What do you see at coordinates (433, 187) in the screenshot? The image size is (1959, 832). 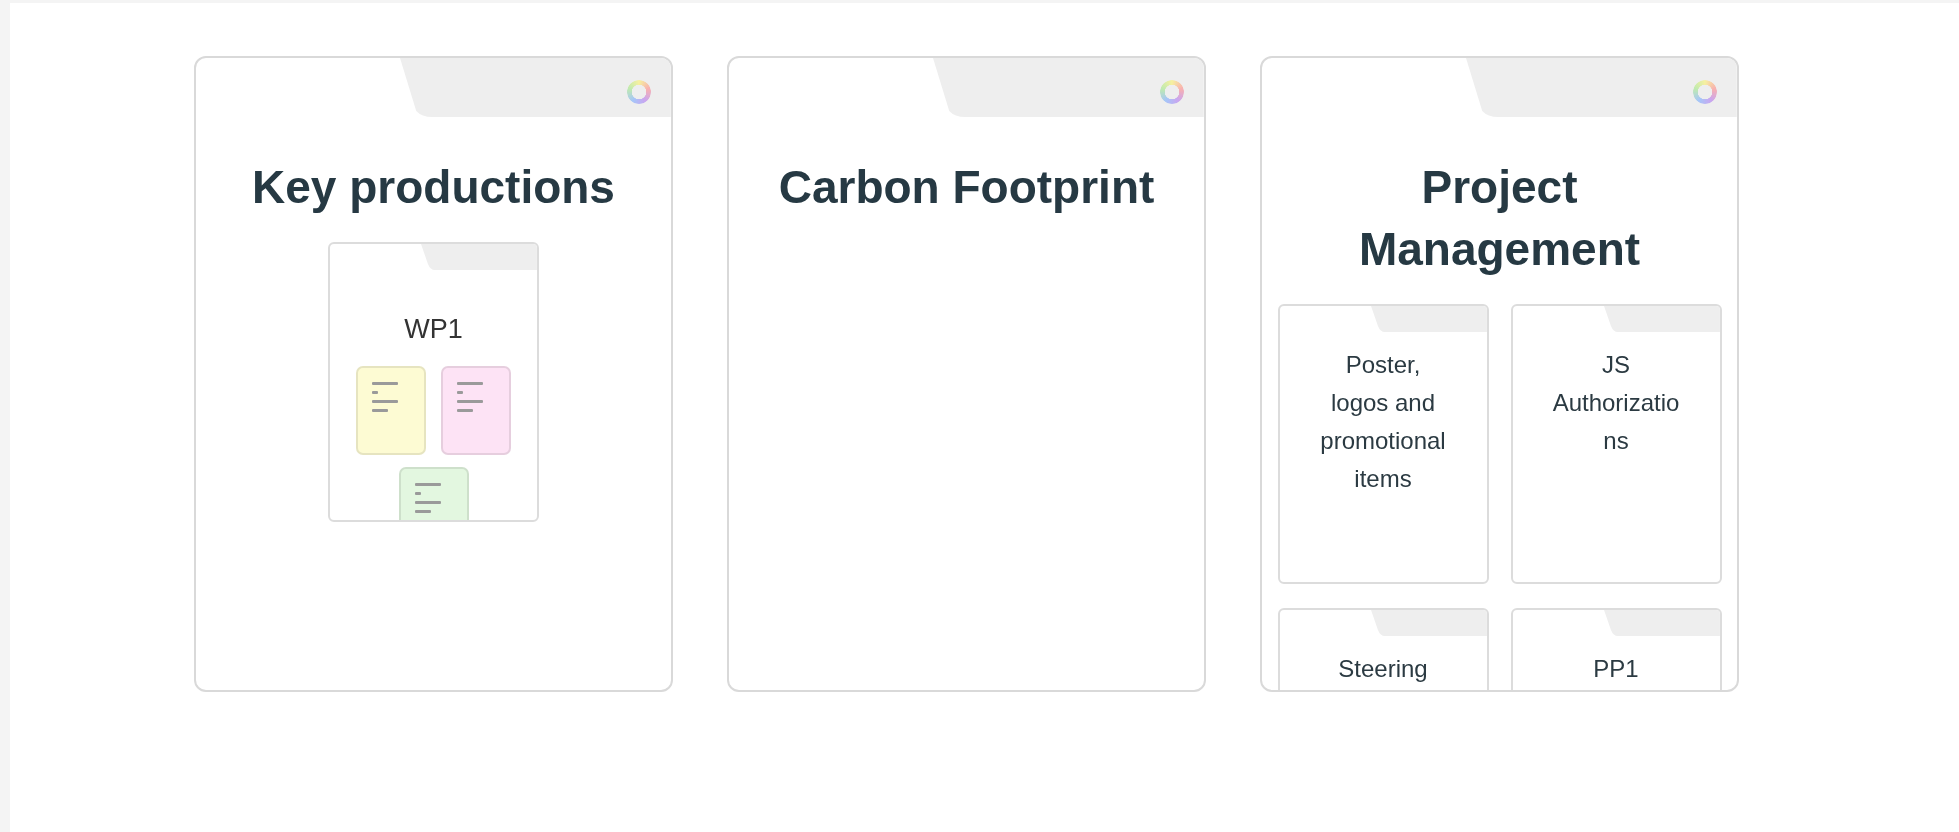 I see `board-title: Key productions` at bounding box center [433, 187].